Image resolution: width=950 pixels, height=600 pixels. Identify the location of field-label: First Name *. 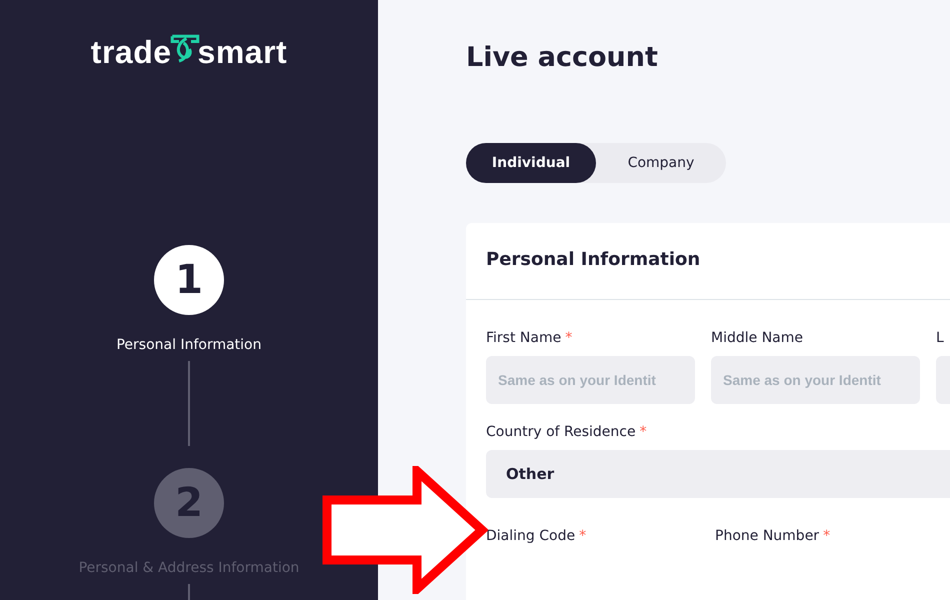
(530, 338).